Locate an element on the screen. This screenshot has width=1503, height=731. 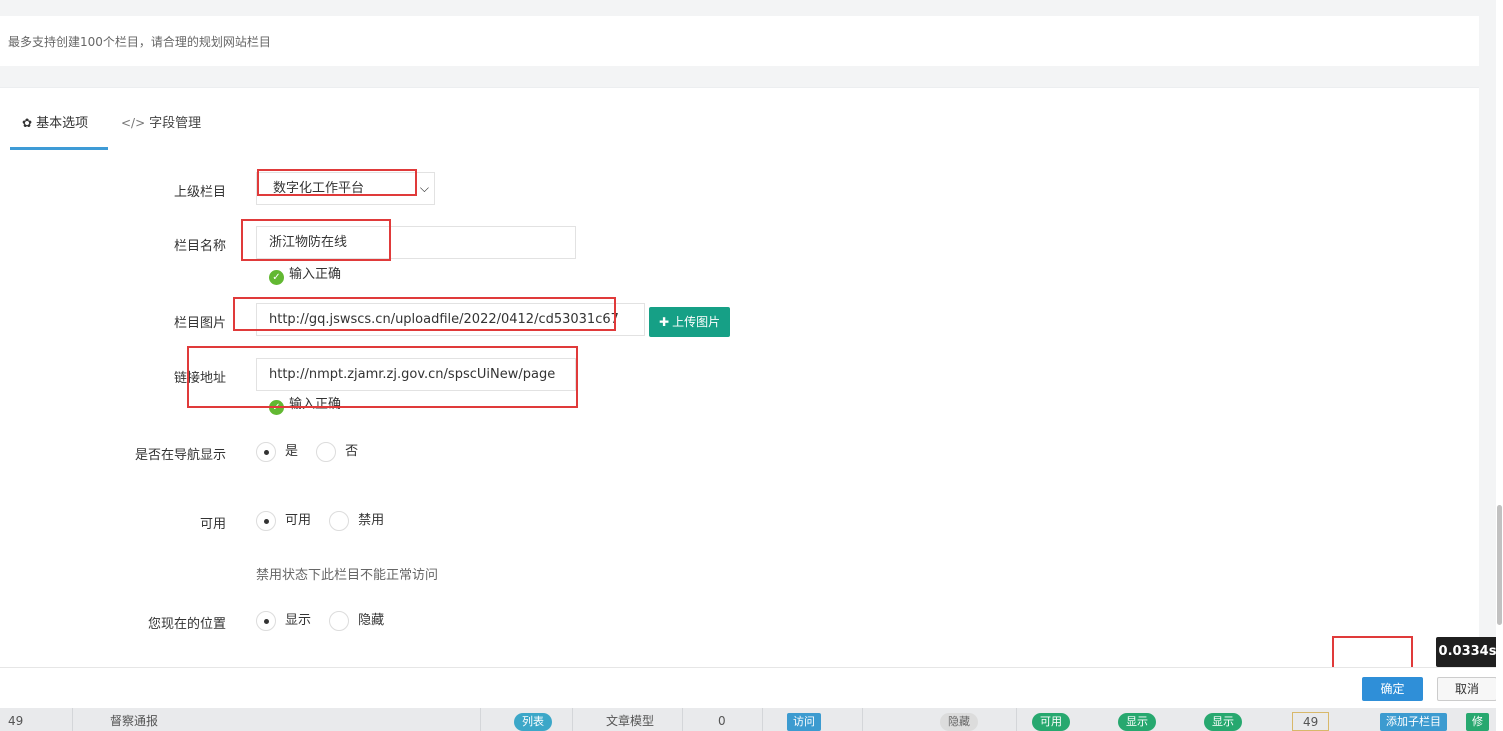
enabled-label: 可用 is located at coordinates (212, 524).